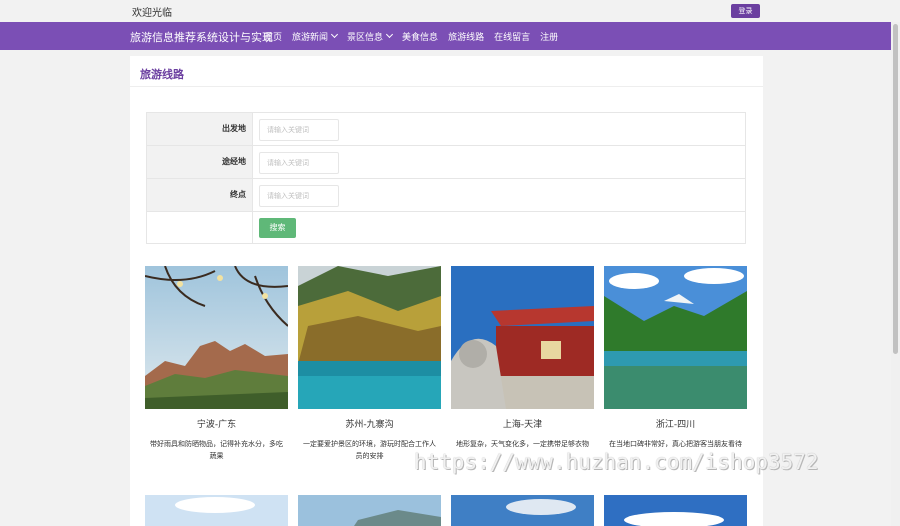 This screenshot has height=526, width=900. Describe the element at coordinates (522, 423) in the screenshot. I see `route-name: 上海-天津` at that location.